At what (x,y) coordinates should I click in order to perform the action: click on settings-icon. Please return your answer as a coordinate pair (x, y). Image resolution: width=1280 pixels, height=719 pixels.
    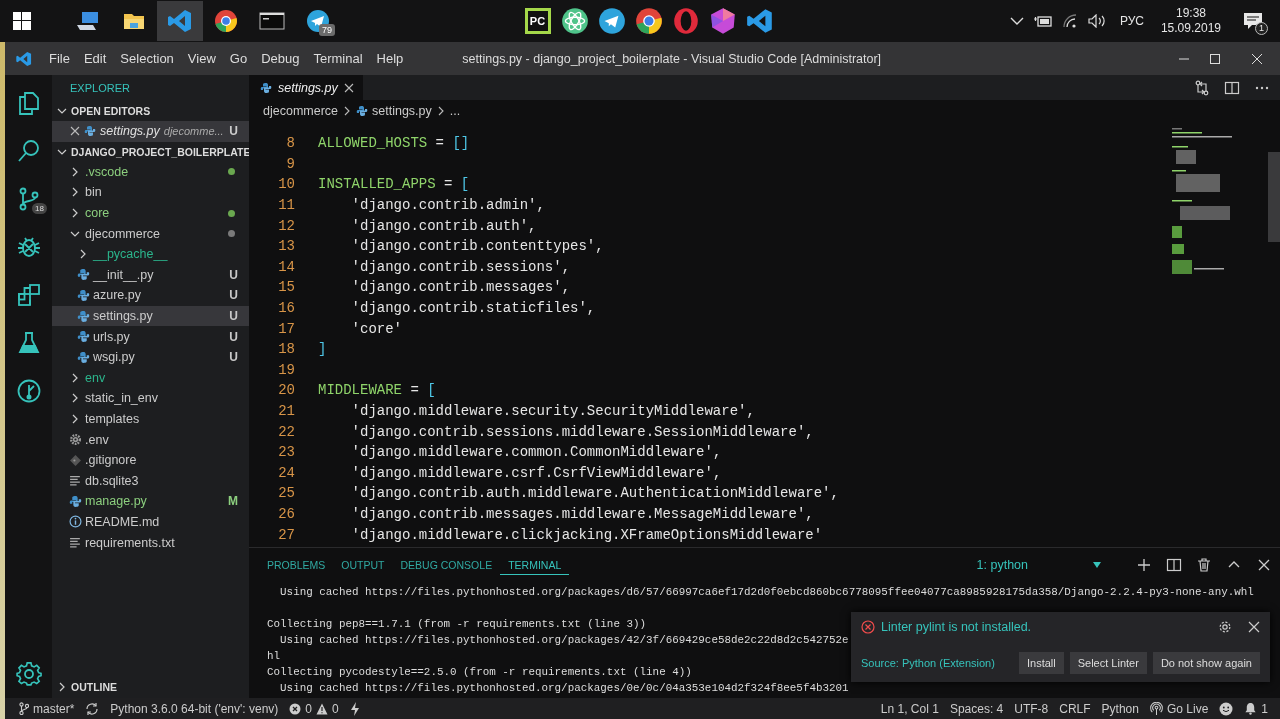
    Looking at the image, I should click on (1225, 627).